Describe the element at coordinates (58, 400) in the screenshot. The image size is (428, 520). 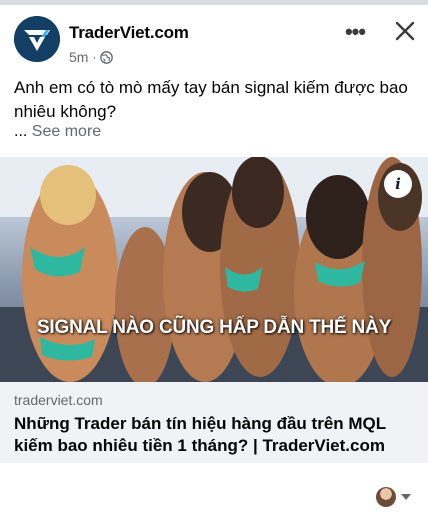
I see `link-domain: traderviet.com` at that location.